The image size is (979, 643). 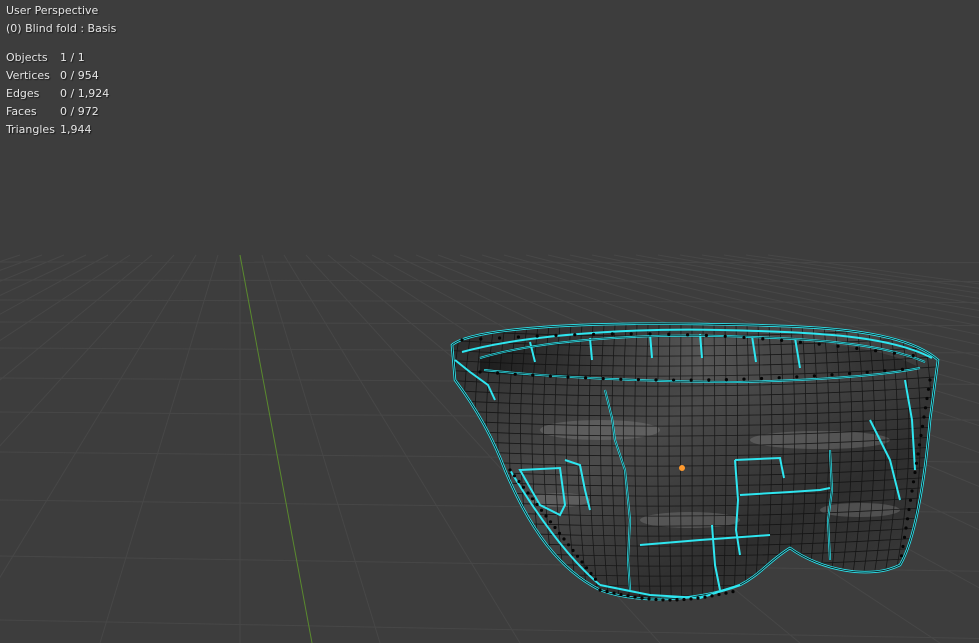 What do you see at coordinates (79, 75) in the screenshot?
I see `stat-value: 0 / 954` at bounding box center [79, 75].